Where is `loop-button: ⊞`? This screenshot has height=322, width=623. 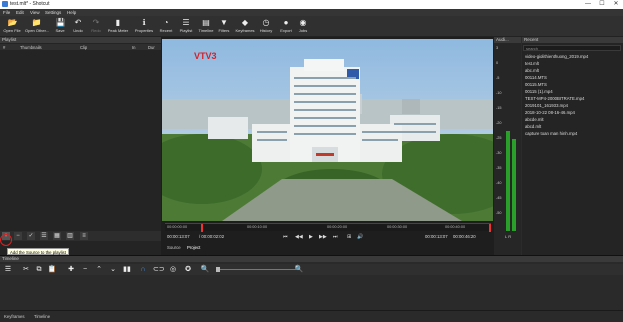 loop-button: ⊞ is located at coordinates (349, 237).